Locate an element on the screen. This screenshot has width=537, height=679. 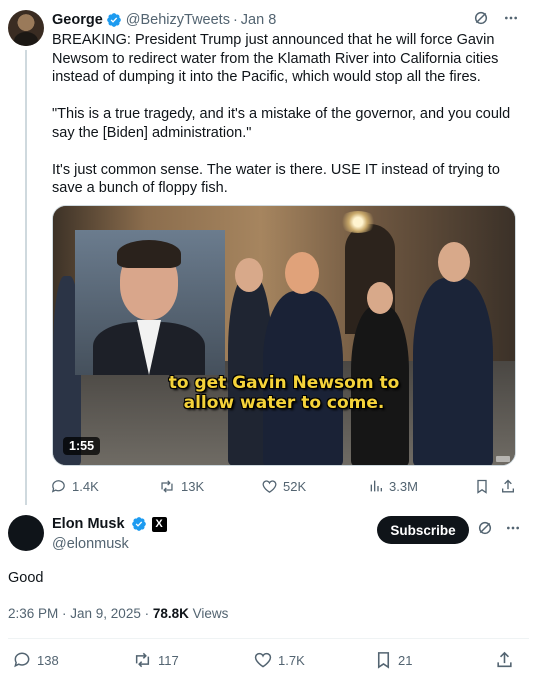
elon-avatar is located at coordinates (26, 533).